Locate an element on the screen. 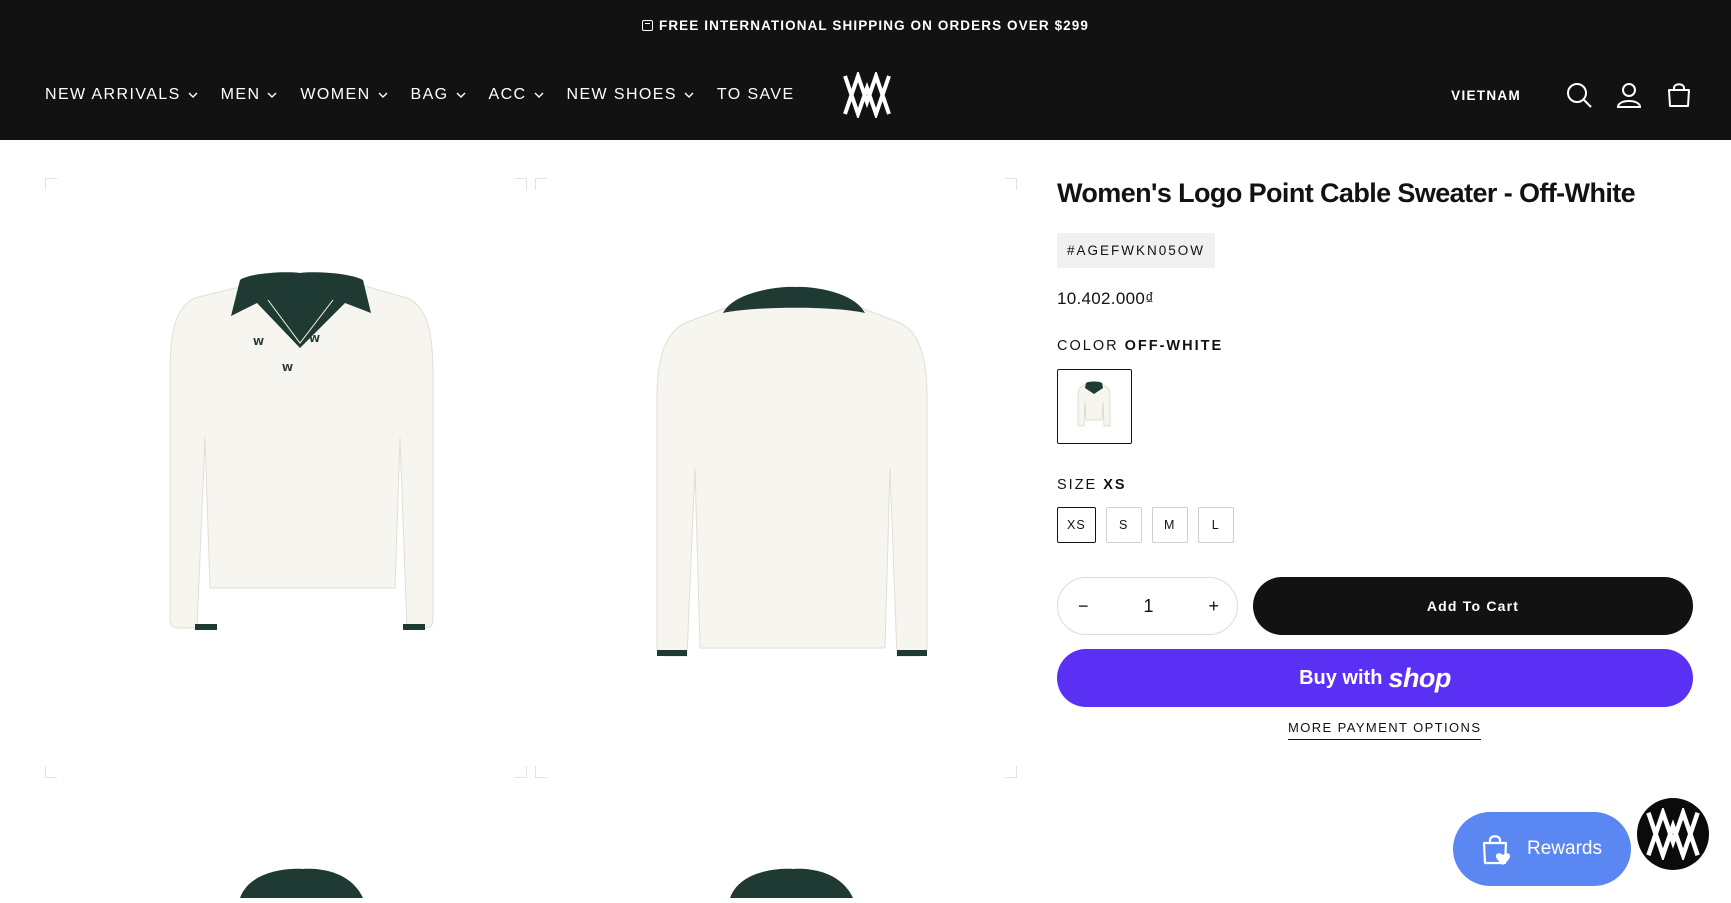  nav-item-new-shoes: NEW SHOES is located at coordinates (631, 95).